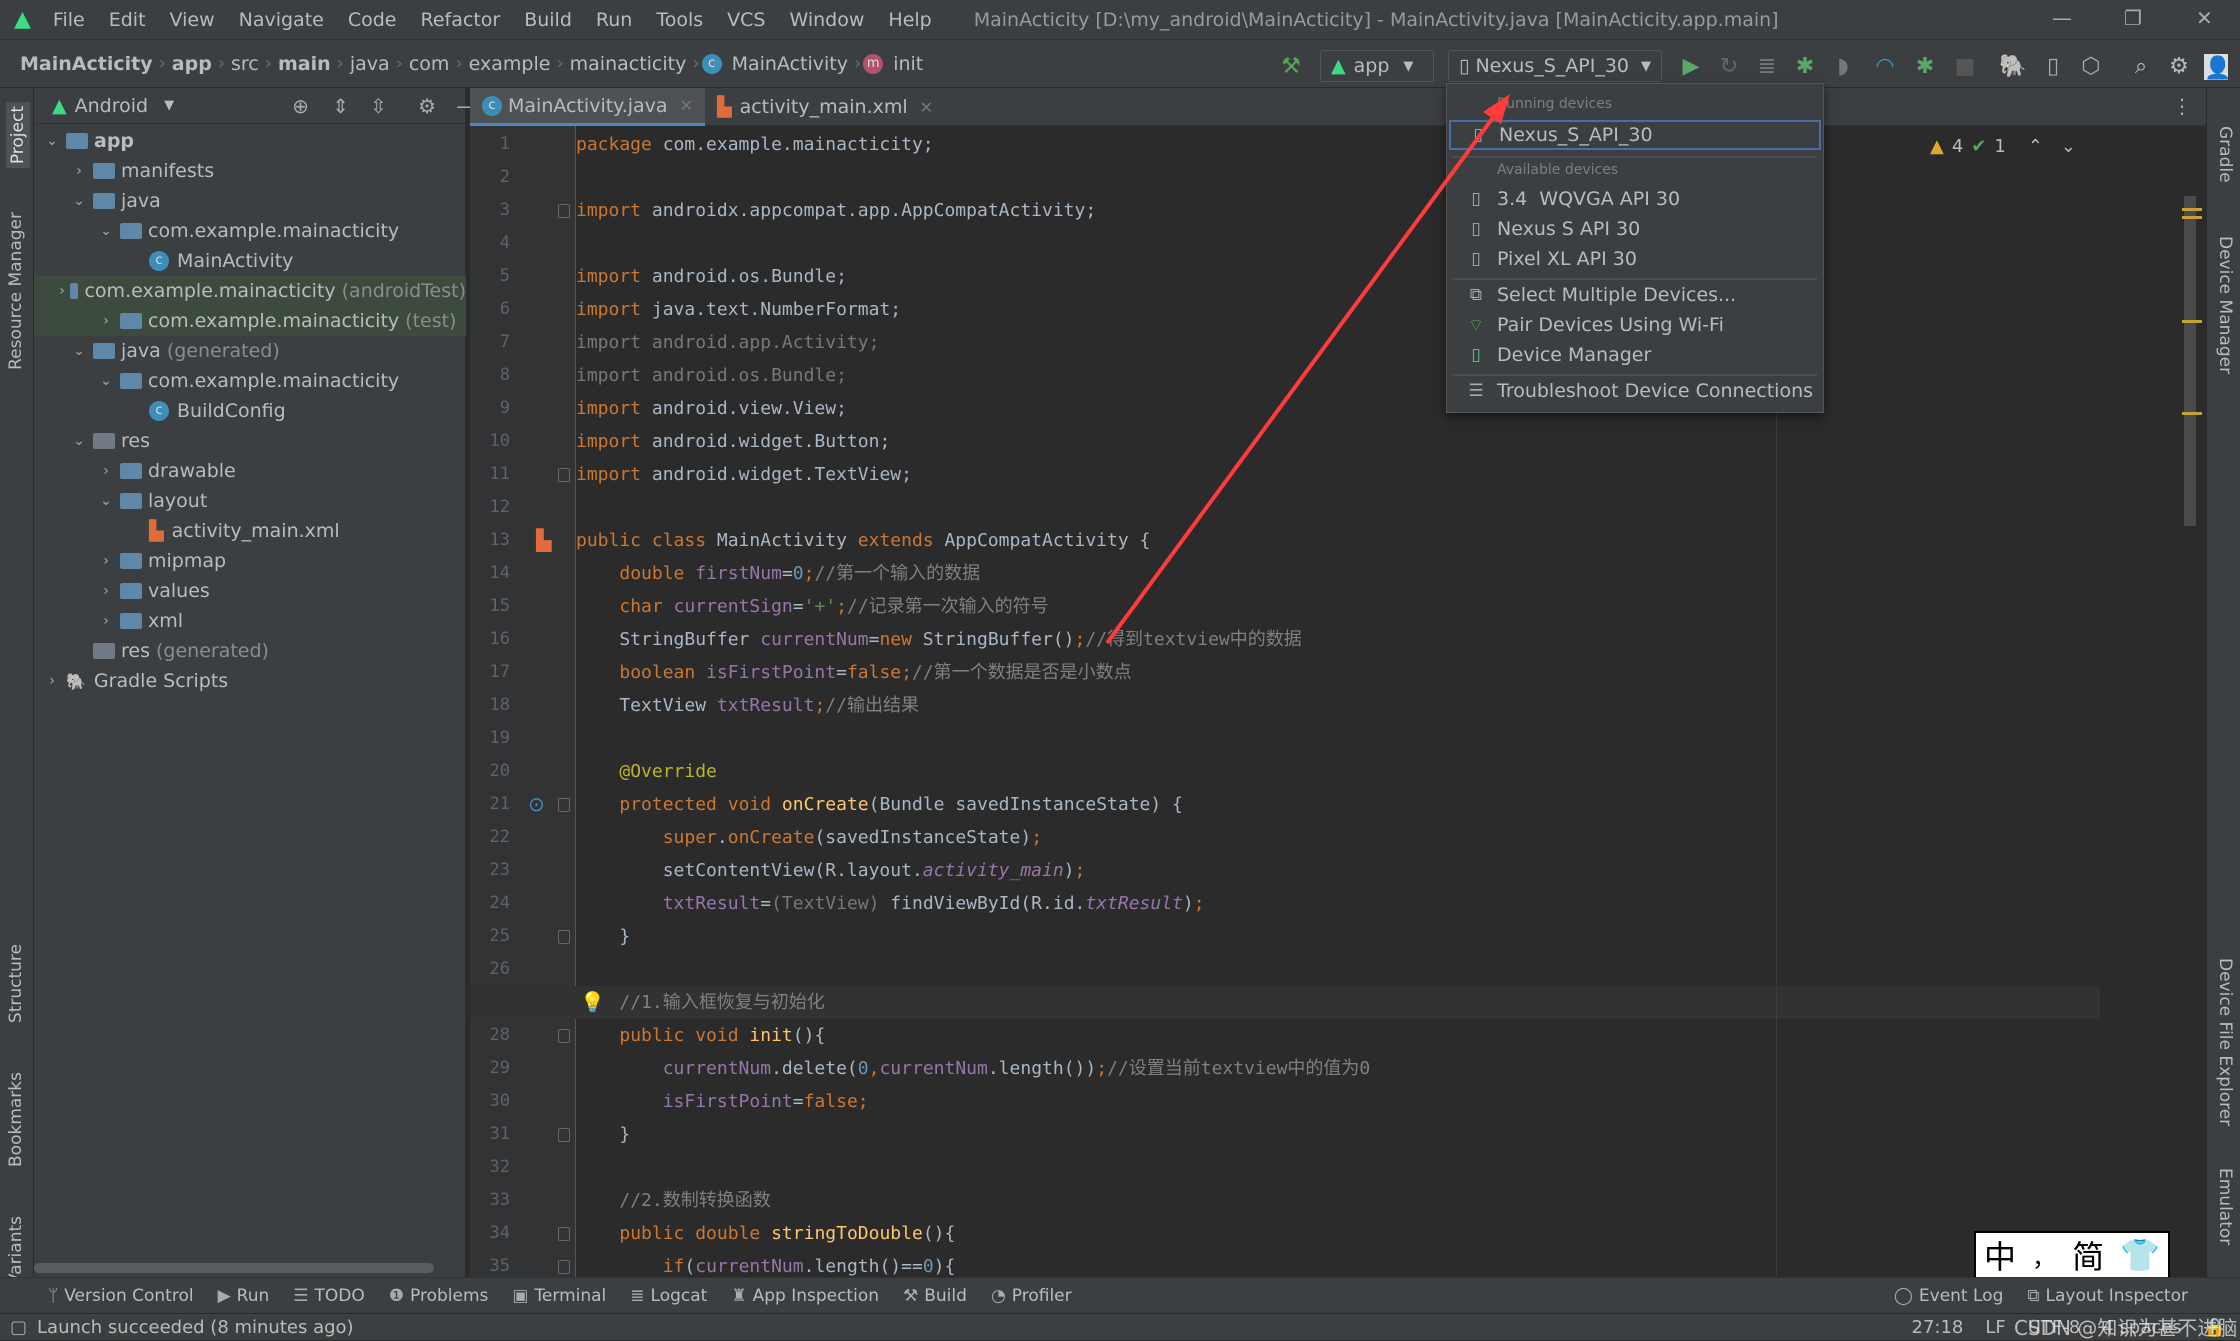 This screenshot has height=1341, width=2240. Describe the element at coordinates (1937, 1327) in the screenshot. I see `caret-position: 27:18` at that location.